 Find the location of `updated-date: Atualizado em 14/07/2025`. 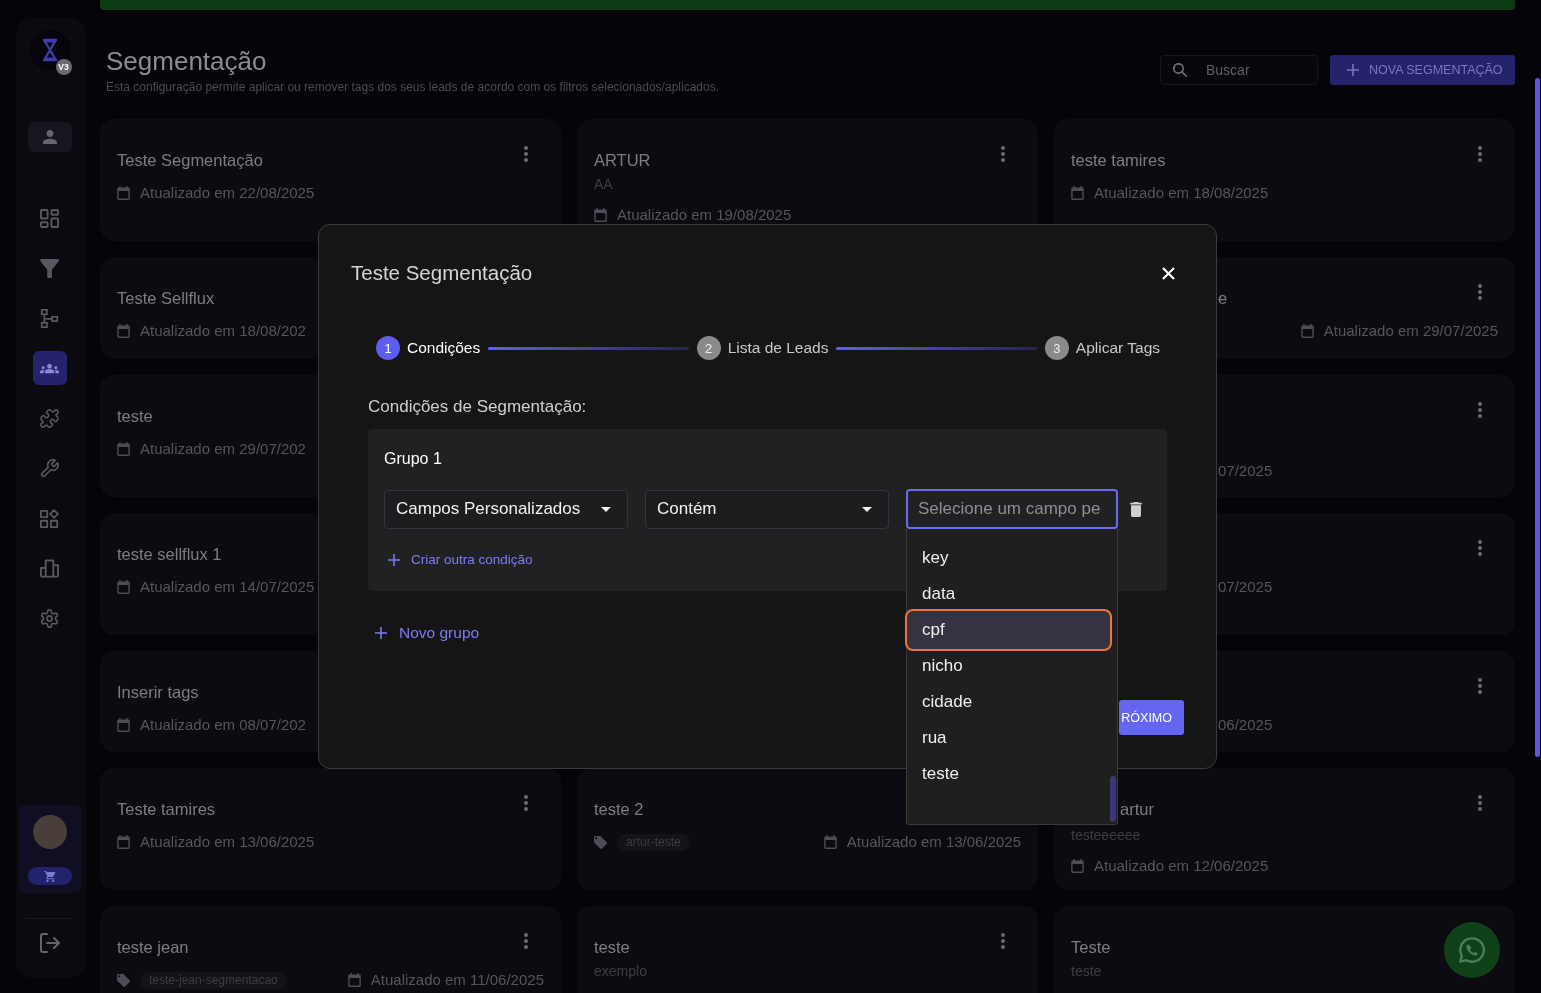

updated-date: Atualizado em 14/07/2025 is located at coordinates (227, 587).